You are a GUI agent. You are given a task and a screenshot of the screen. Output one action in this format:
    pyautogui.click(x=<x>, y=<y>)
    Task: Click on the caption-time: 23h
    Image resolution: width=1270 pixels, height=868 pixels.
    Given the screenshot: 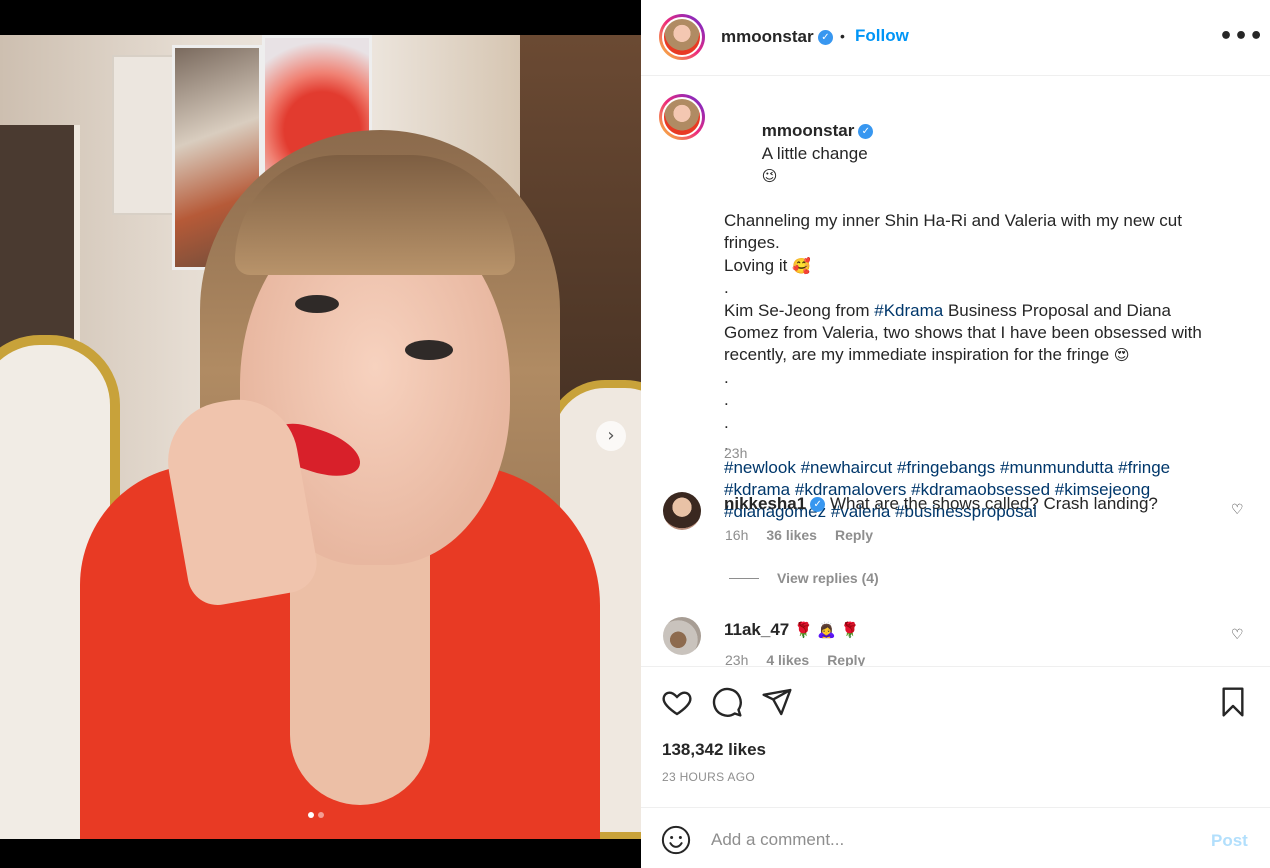 What is the action you would take?
    pyautogui.click(x=735, y=453)
    